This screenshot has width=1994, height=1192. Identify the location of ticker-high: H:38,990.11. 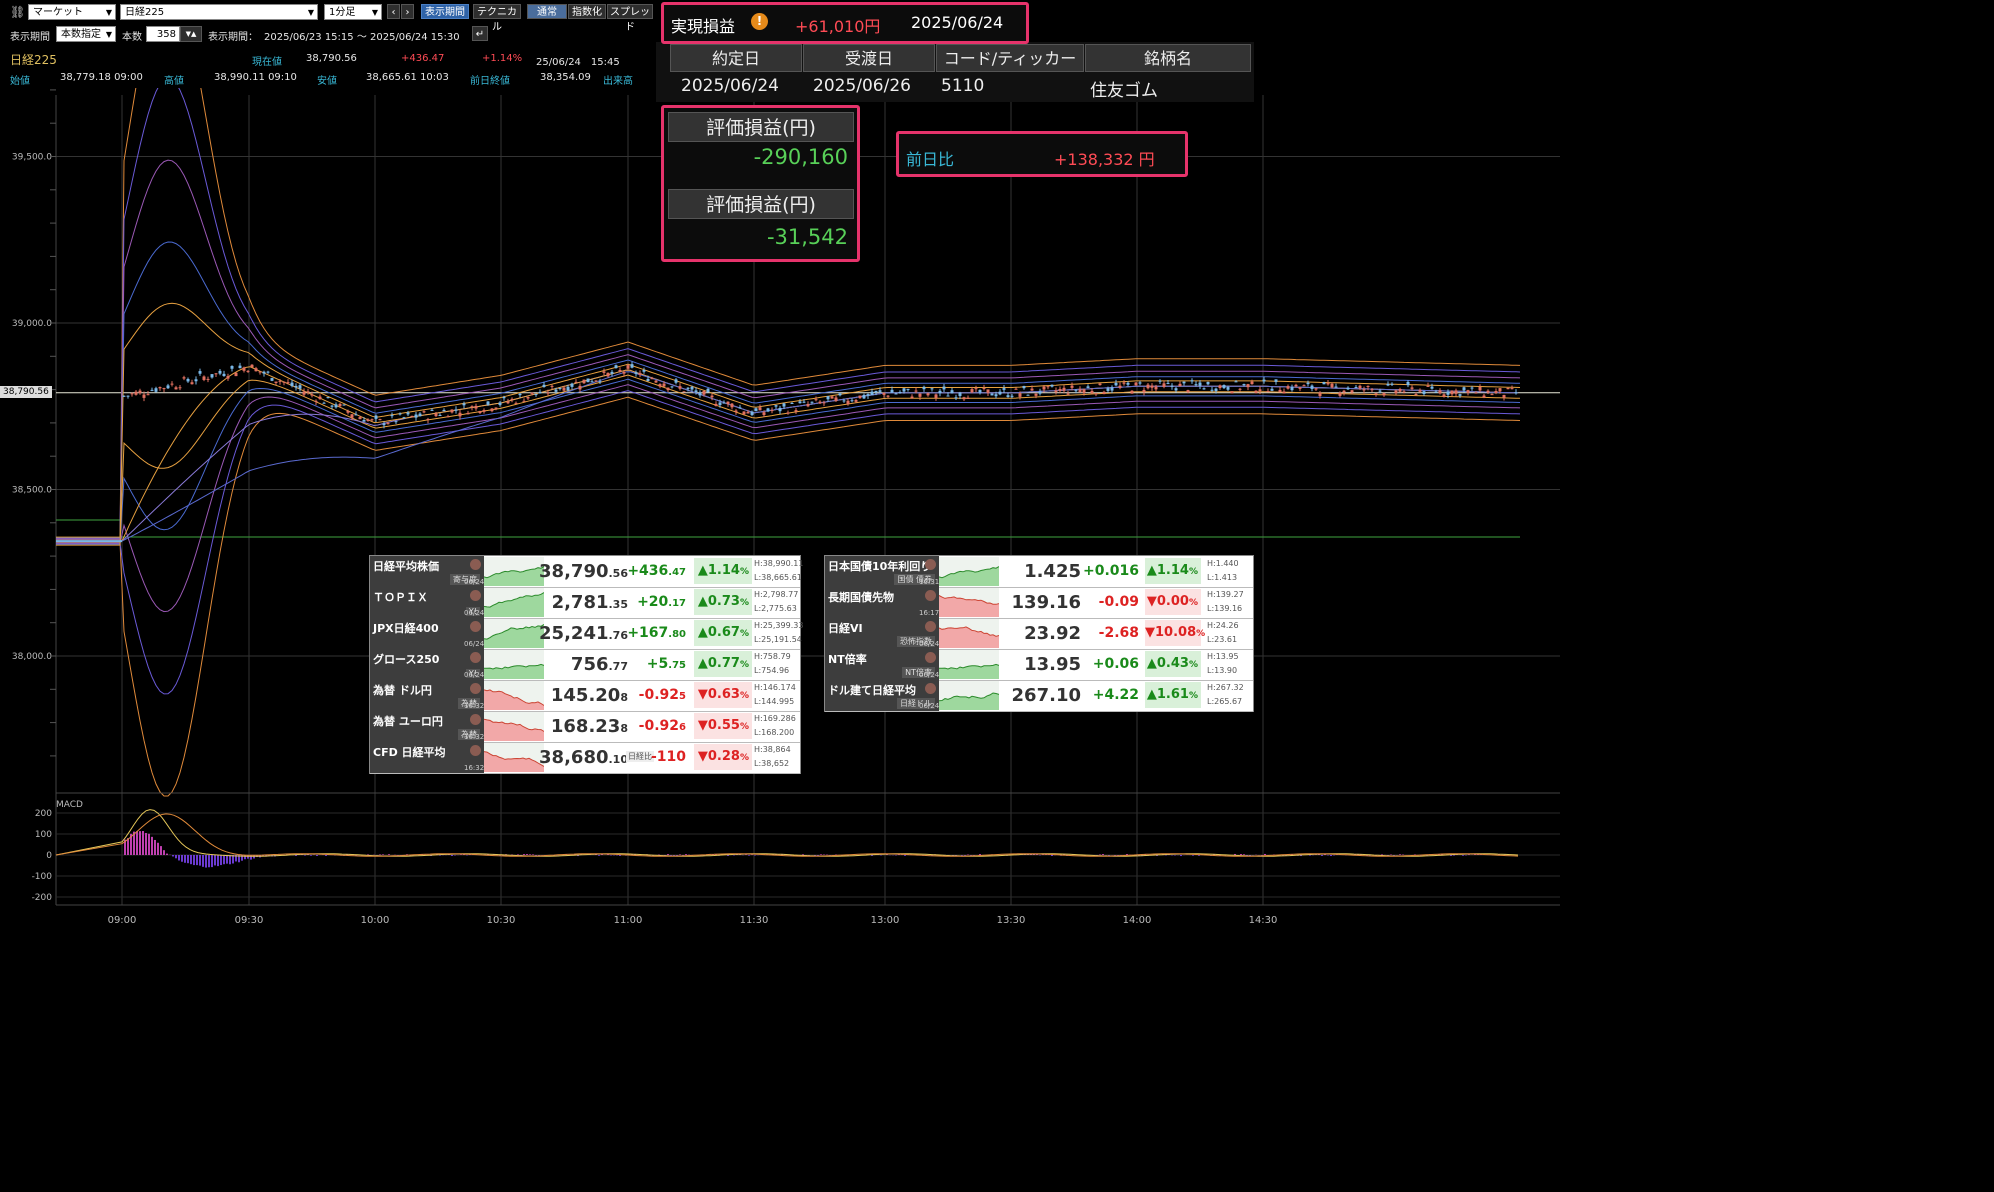
(779, 563).